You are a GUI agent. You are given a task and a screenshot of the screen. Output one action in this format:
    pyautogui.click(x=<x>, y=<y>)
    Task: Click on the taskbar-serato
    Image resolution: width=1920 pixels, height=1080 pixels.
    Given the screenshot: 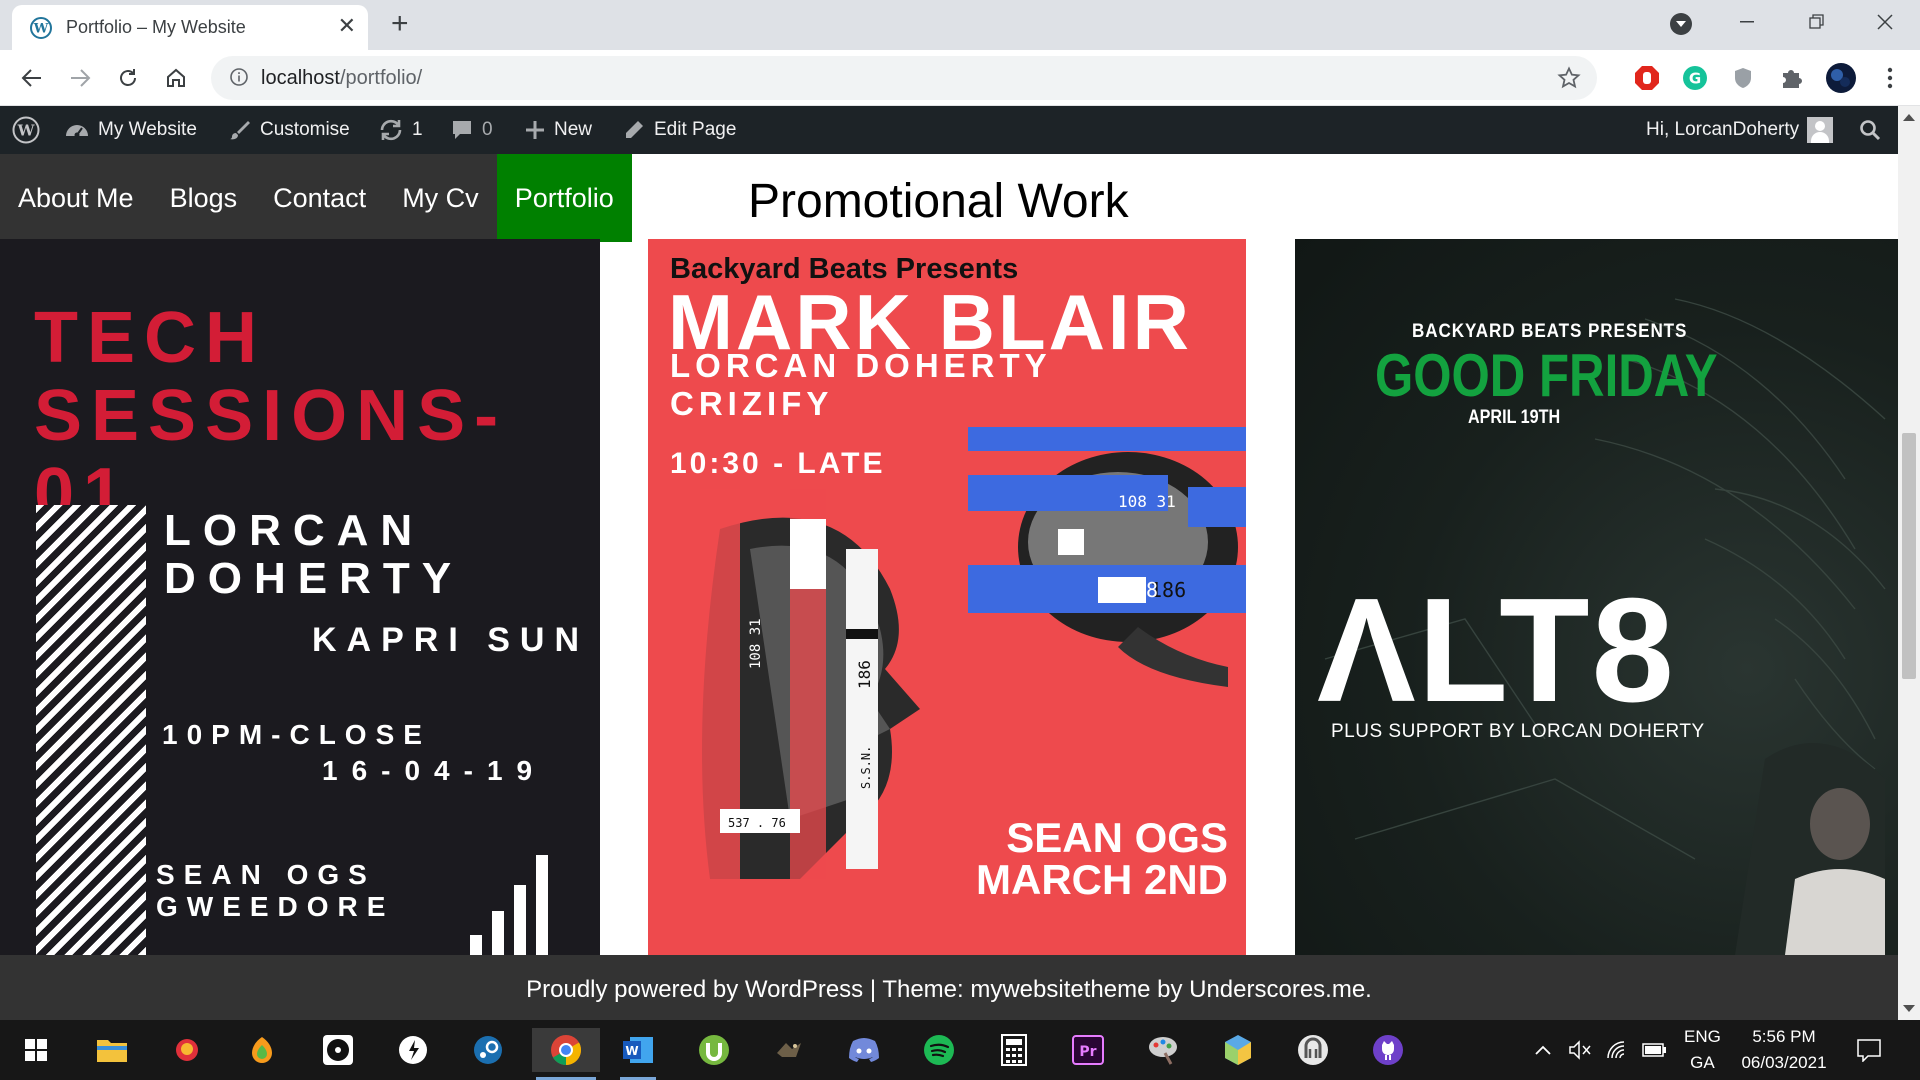 What is the action you would take?
    pyautogui.click(x=338, y=1050)
    